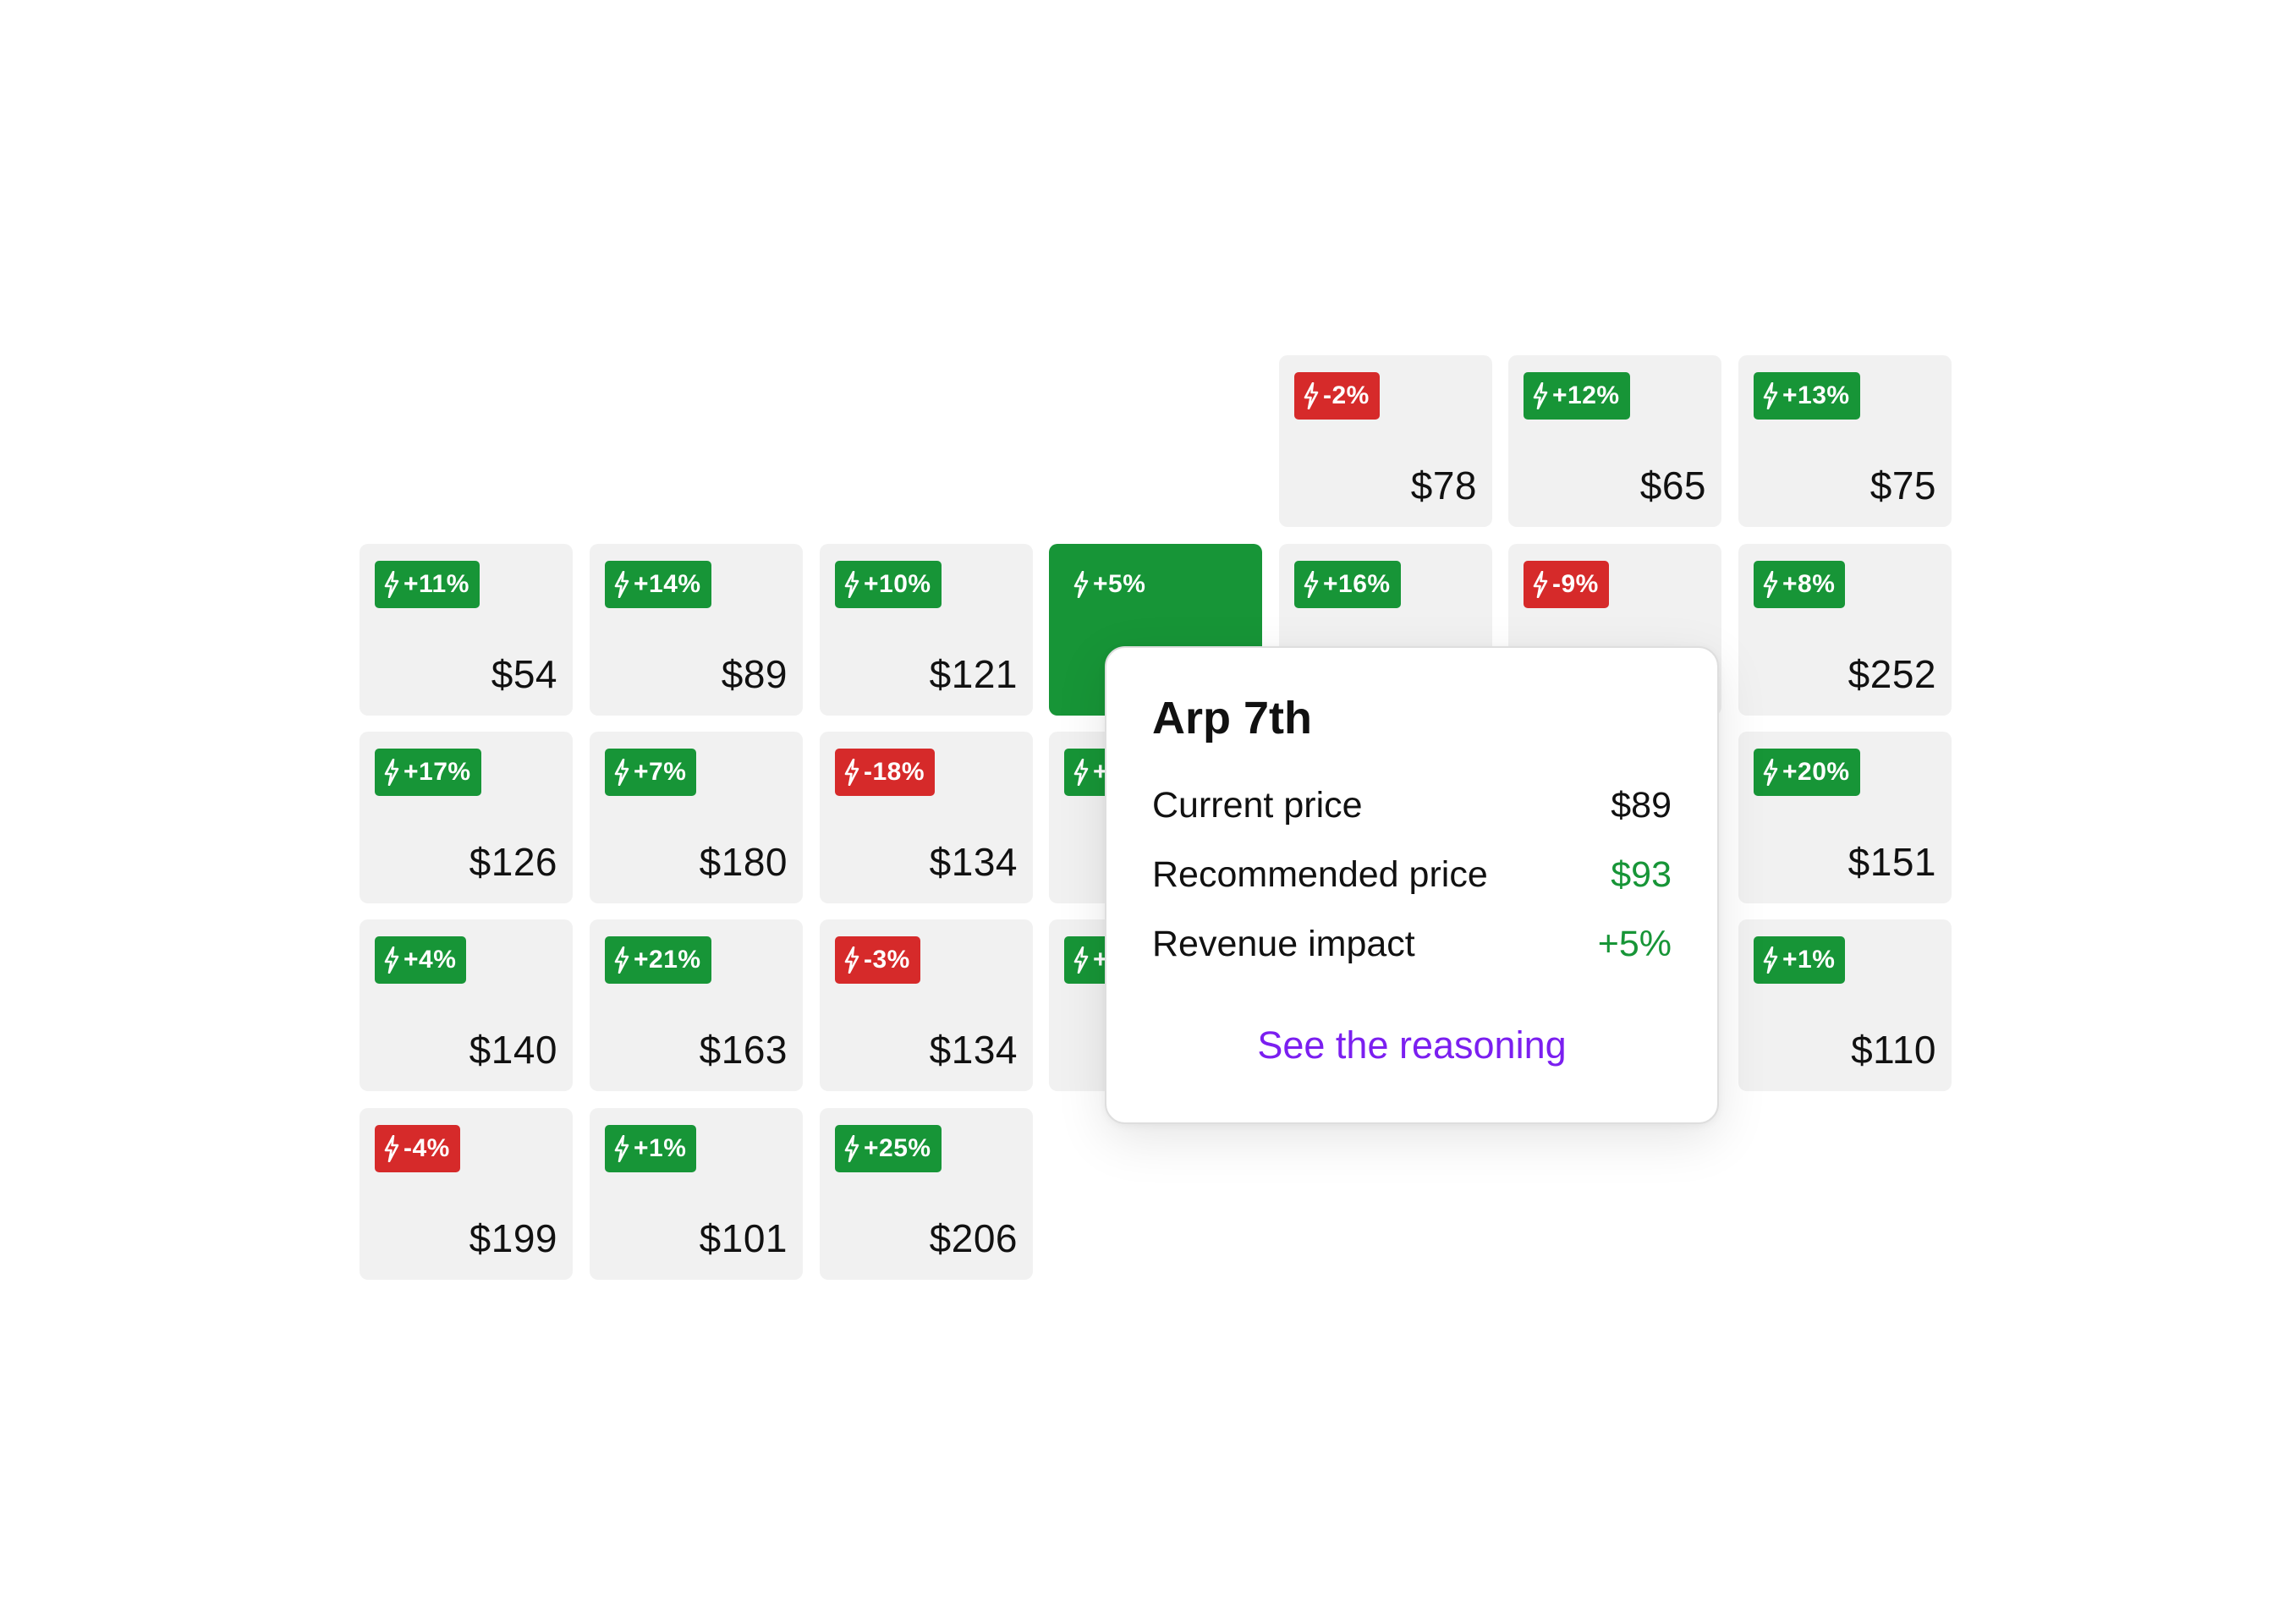  What do you see at coordinates (1816, 772) in the screenshot?
I see `price-change-value: +20%` at bounding box center [1816, 772].